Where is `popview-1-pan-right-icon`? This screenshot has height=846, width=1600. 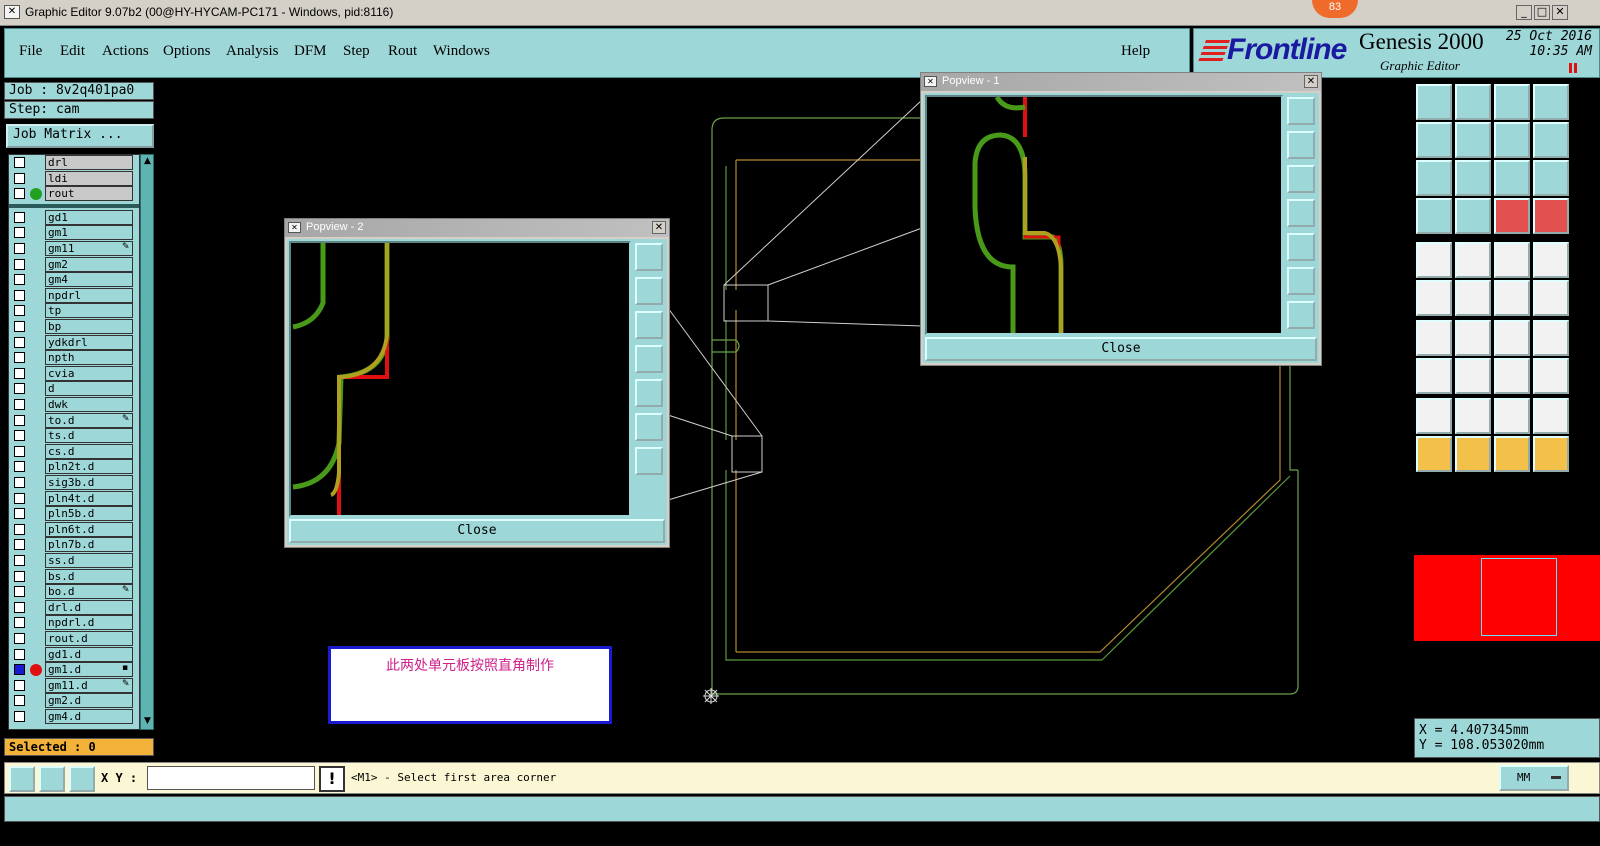 popview-1-pan-right-icon is located at coordinates (1301, 247).